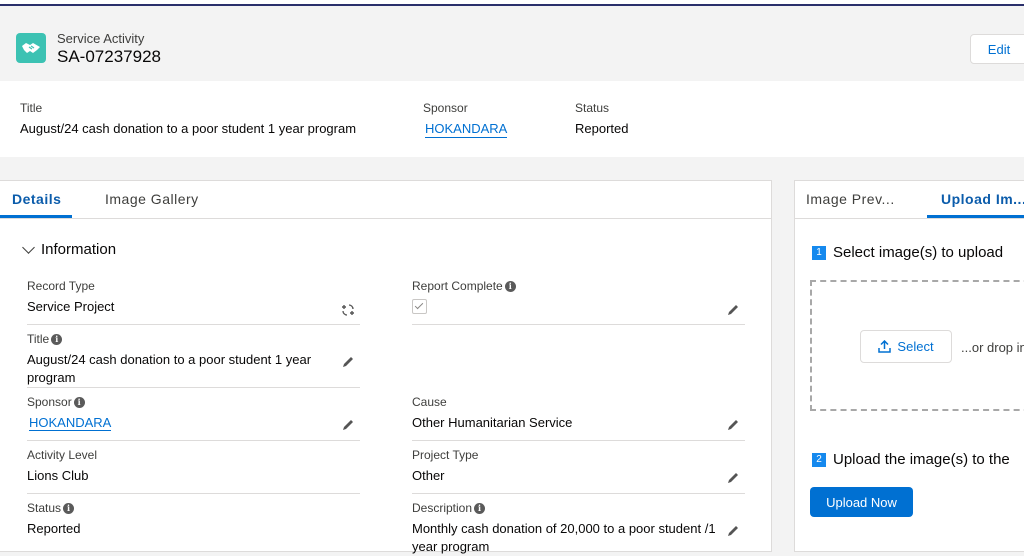 The width and height of the screenshot is (1024, 556). Describe the element at coordinates (79, 249) in the screenshot. I see `section-title: Information` at that location.